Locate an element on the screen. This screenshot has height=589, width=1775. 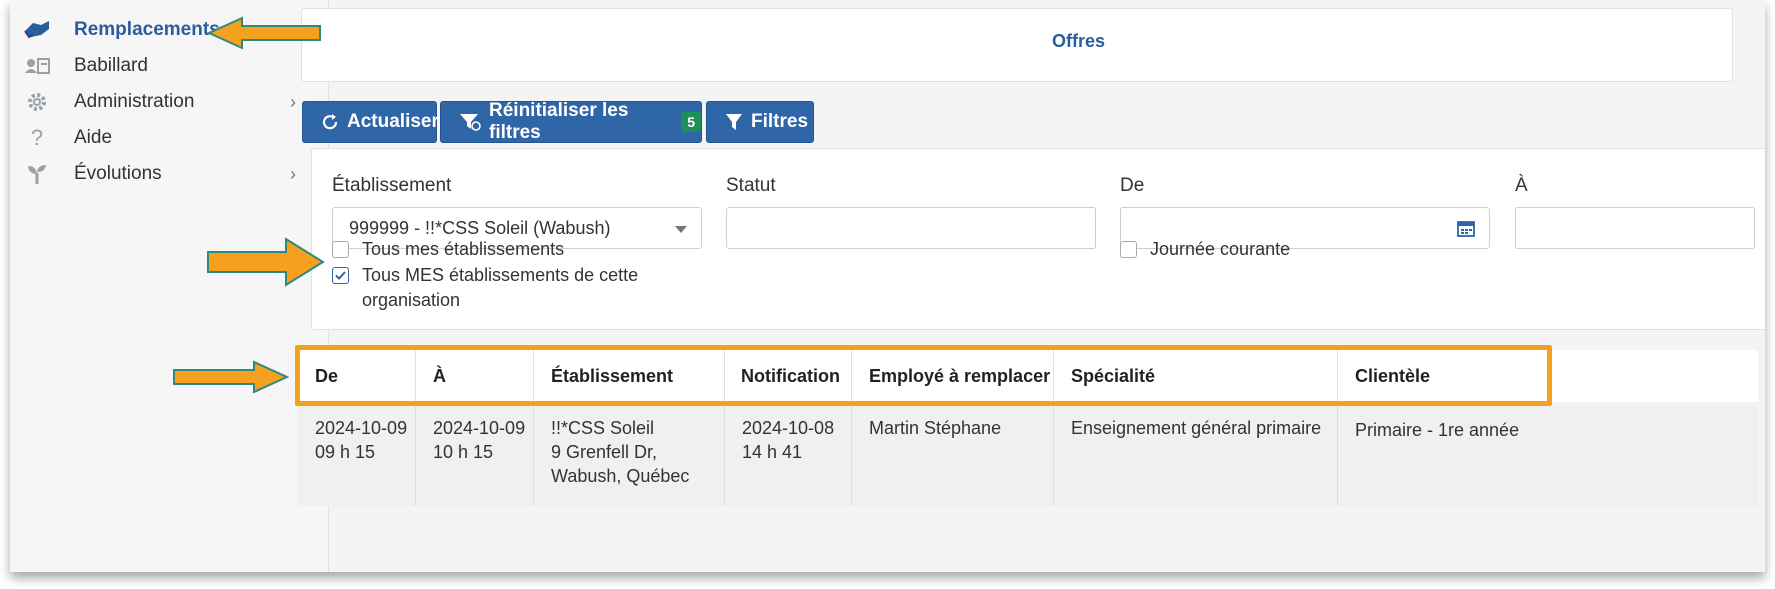
filter-reset-icon is located at coordinates (470, 122).